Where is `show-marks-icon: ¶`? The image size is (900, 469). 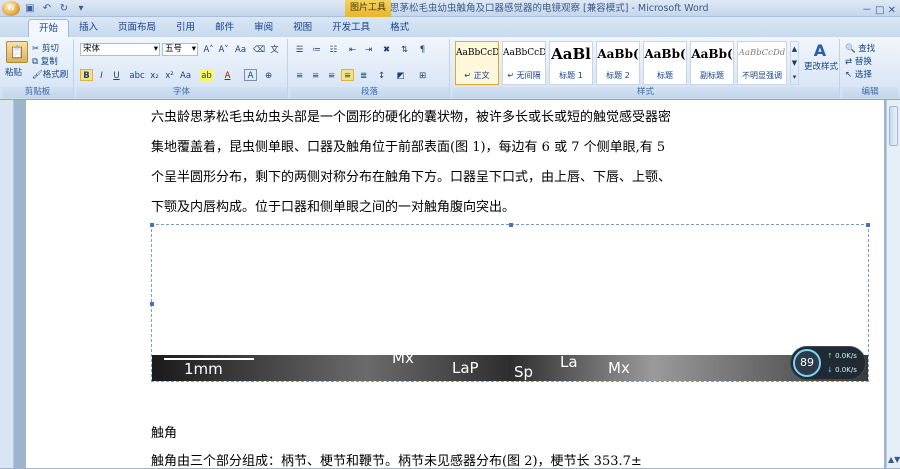
show-marks-icon: ¶ is located at coordinates (422, 49).